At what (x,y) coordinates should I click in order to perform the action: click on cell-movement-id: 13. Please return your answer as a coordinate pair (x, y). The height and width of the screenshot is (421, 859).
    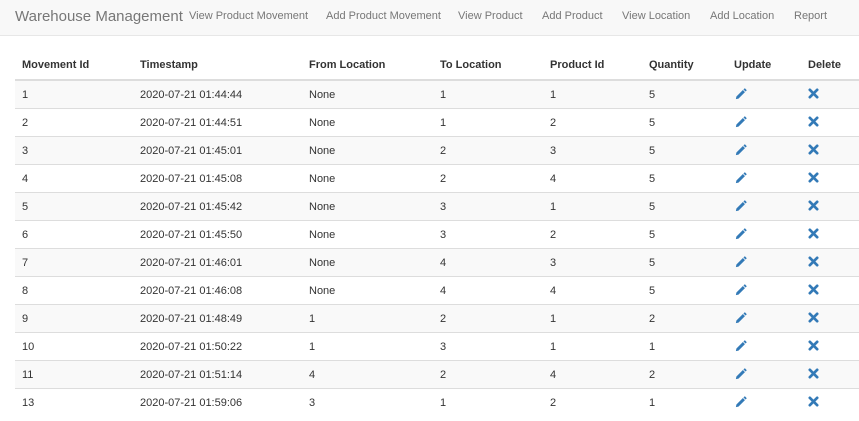
    Looking at the image, I should click on (74, 402).